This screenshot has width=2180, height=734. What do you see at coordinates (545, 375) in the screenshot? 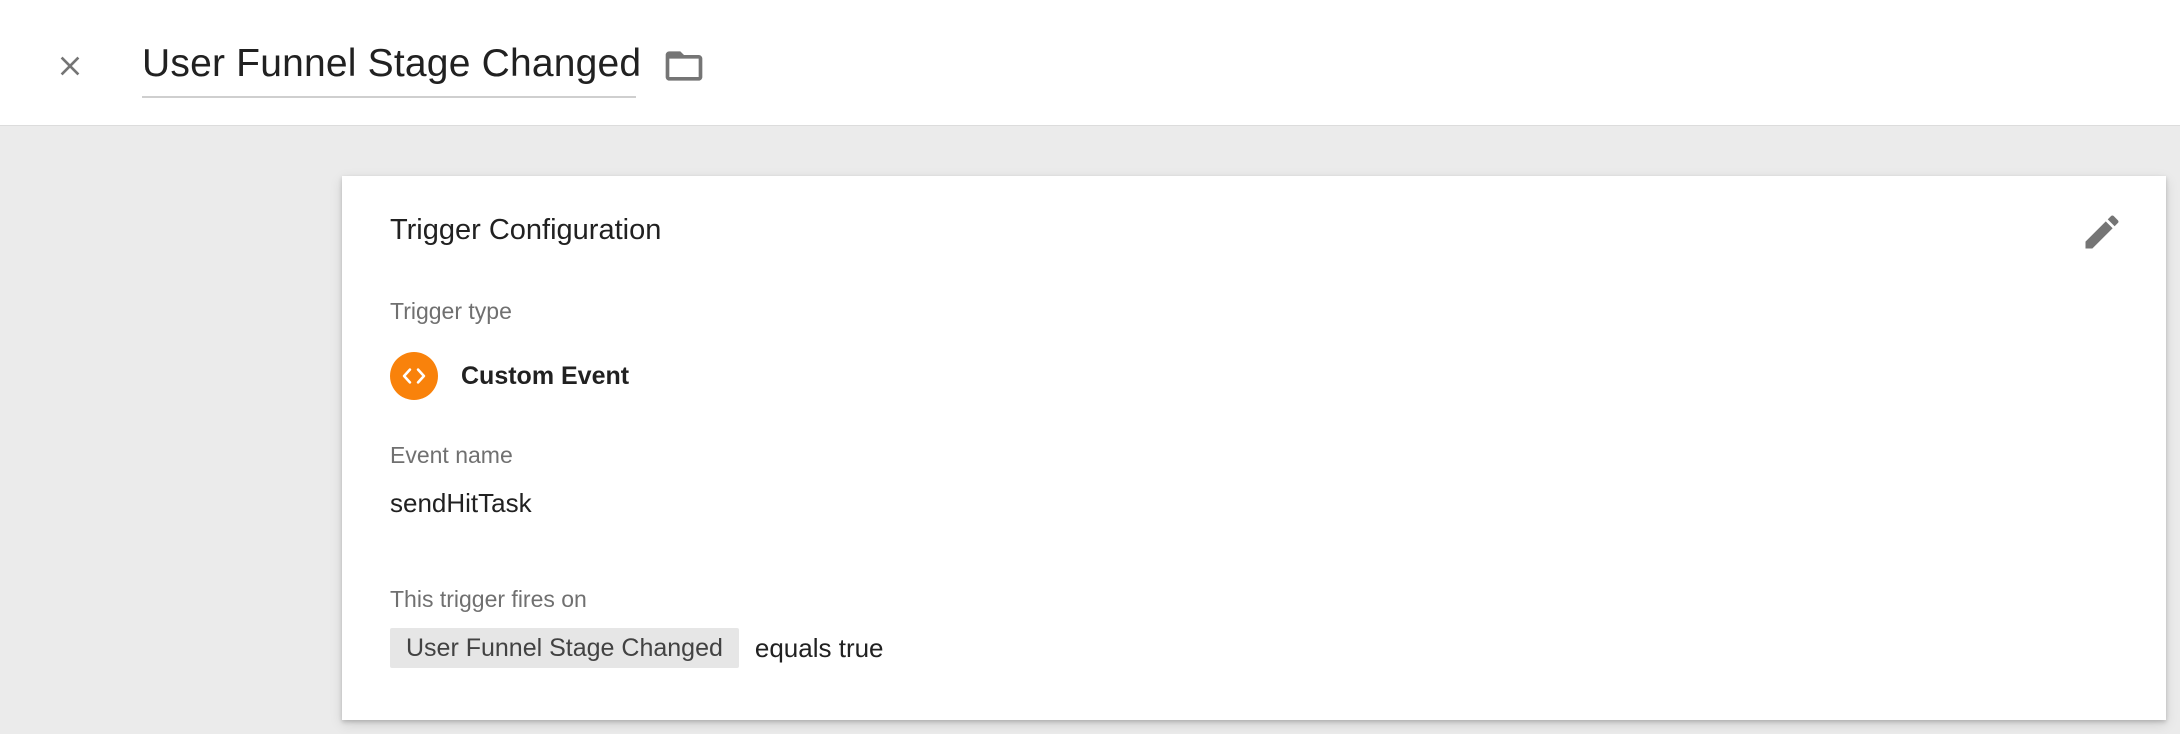
I see `trigger-type-value: Custom Event` at bounding box center [545, 375].